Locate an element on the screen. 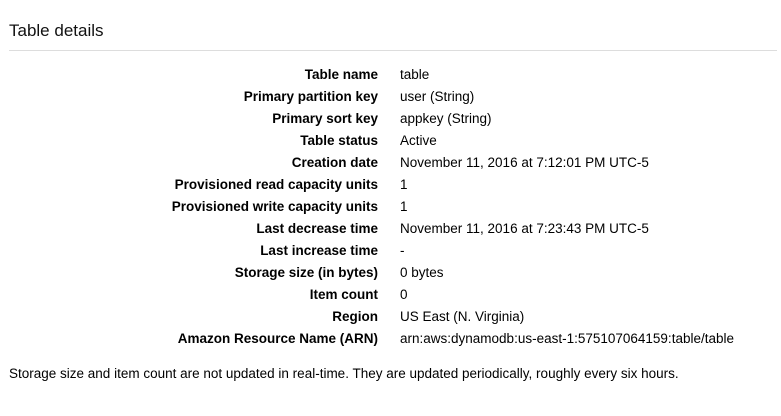 This screenshot has width=781, height=416. detail-label: Table status is located at coordinates (339, 140).